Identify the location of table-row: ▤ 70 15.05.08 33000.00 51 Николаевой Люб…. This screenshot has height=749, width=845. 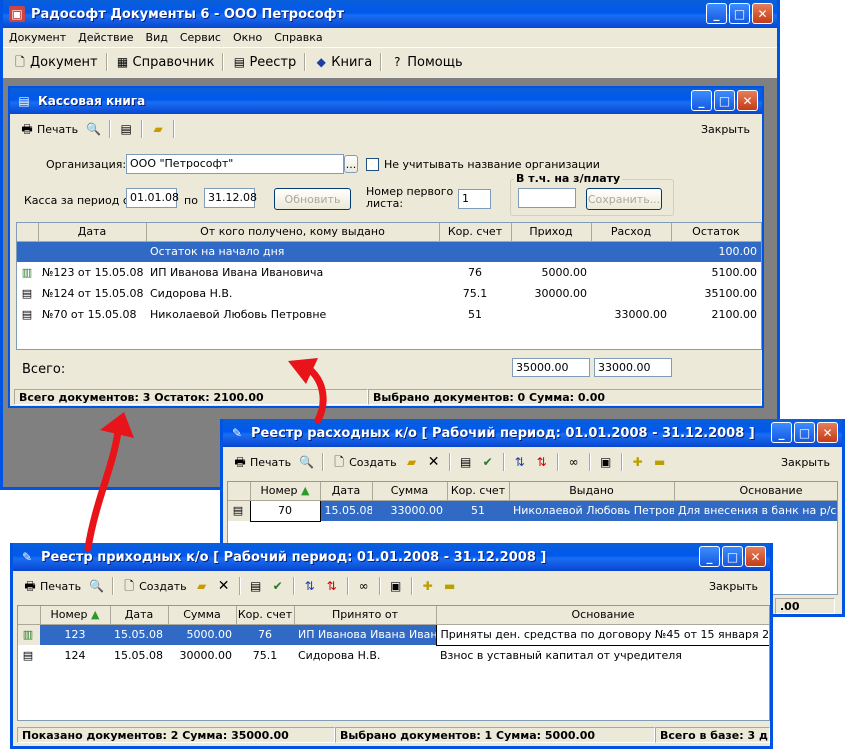
(532, 510).